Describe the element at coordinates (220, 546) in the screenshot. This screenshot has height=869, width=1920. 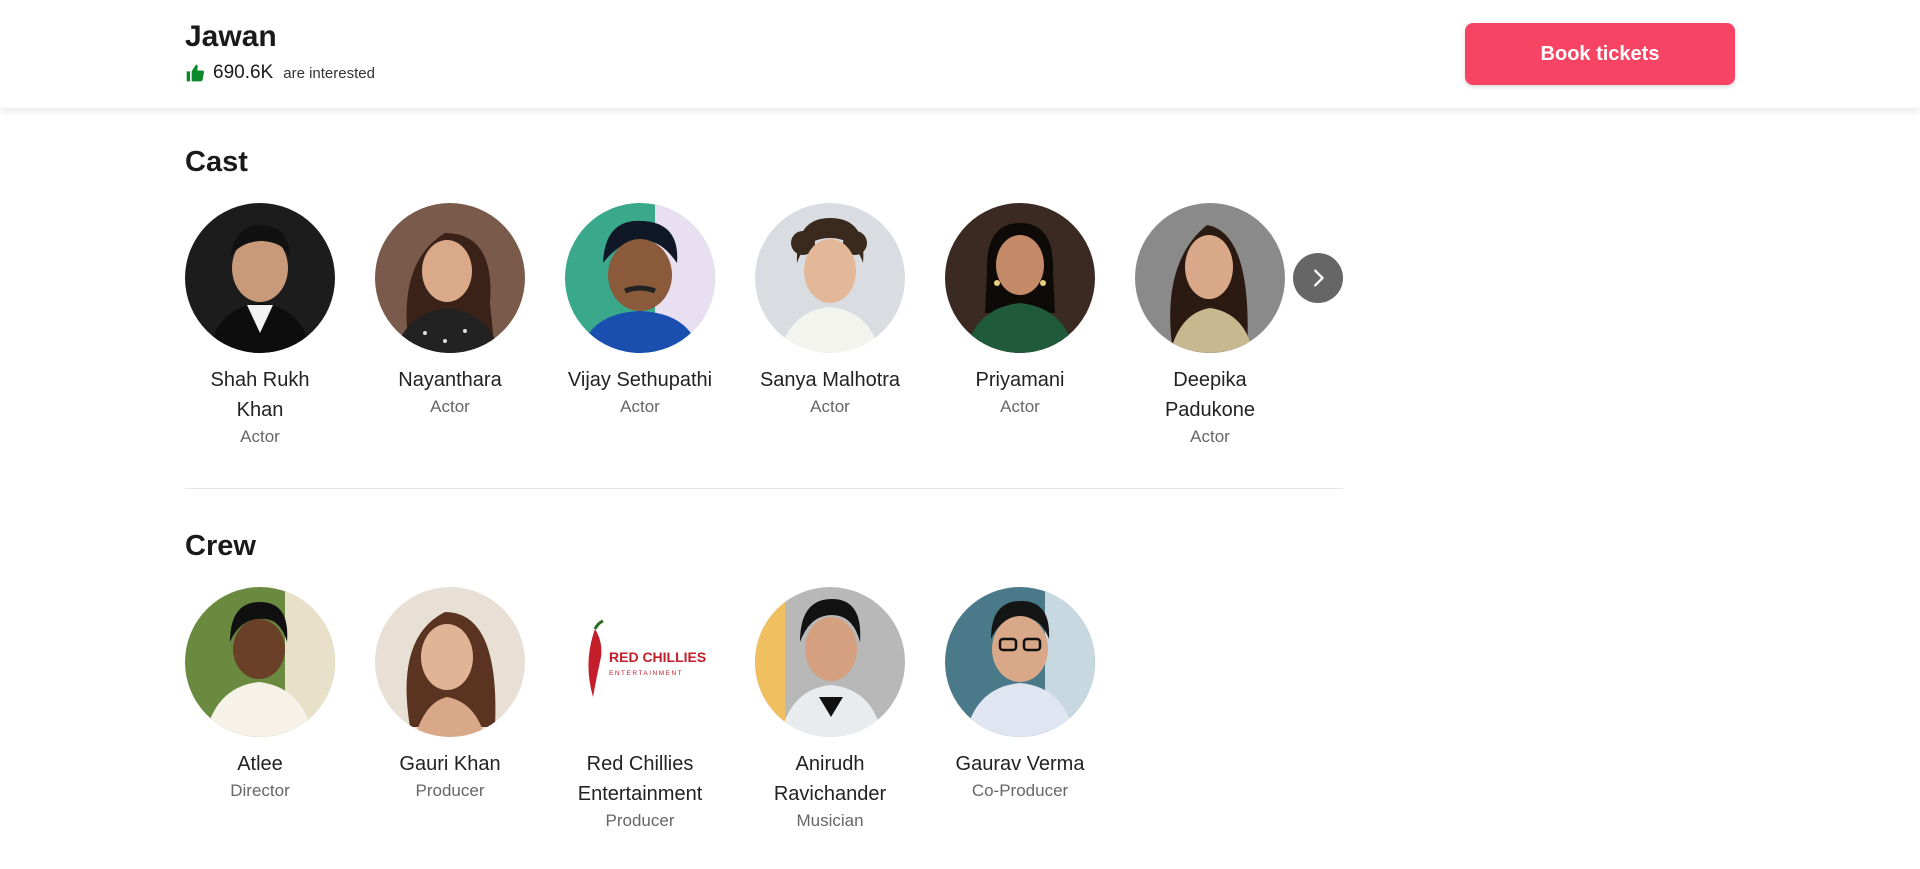
I see `crew-section-title: Crew` at that location.